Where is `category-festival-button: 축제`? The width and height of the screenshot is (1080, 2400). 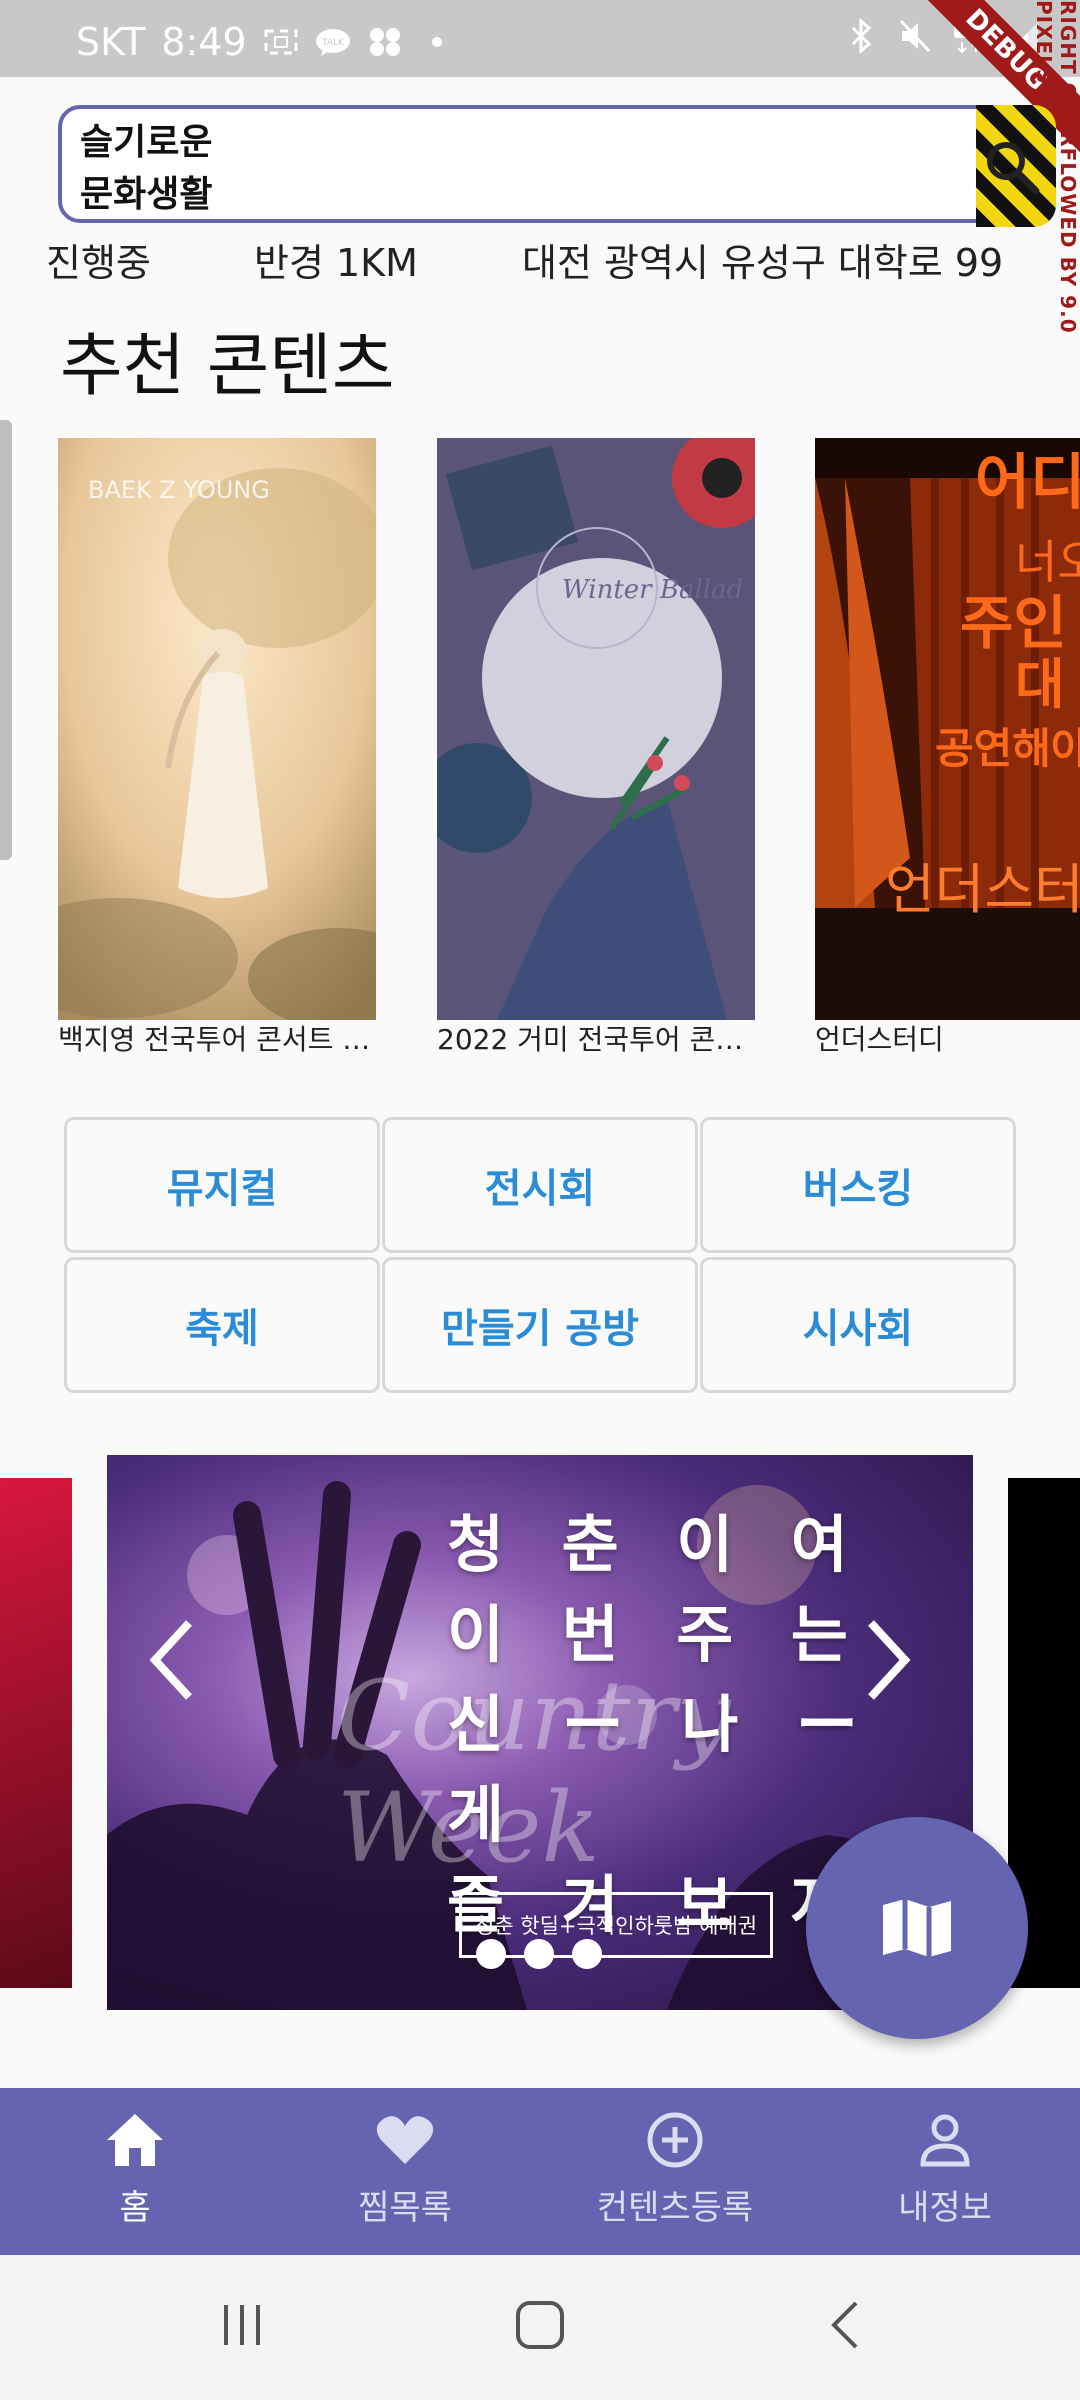 category-festival-button: 축제 is located at coordinates (222, 1325).